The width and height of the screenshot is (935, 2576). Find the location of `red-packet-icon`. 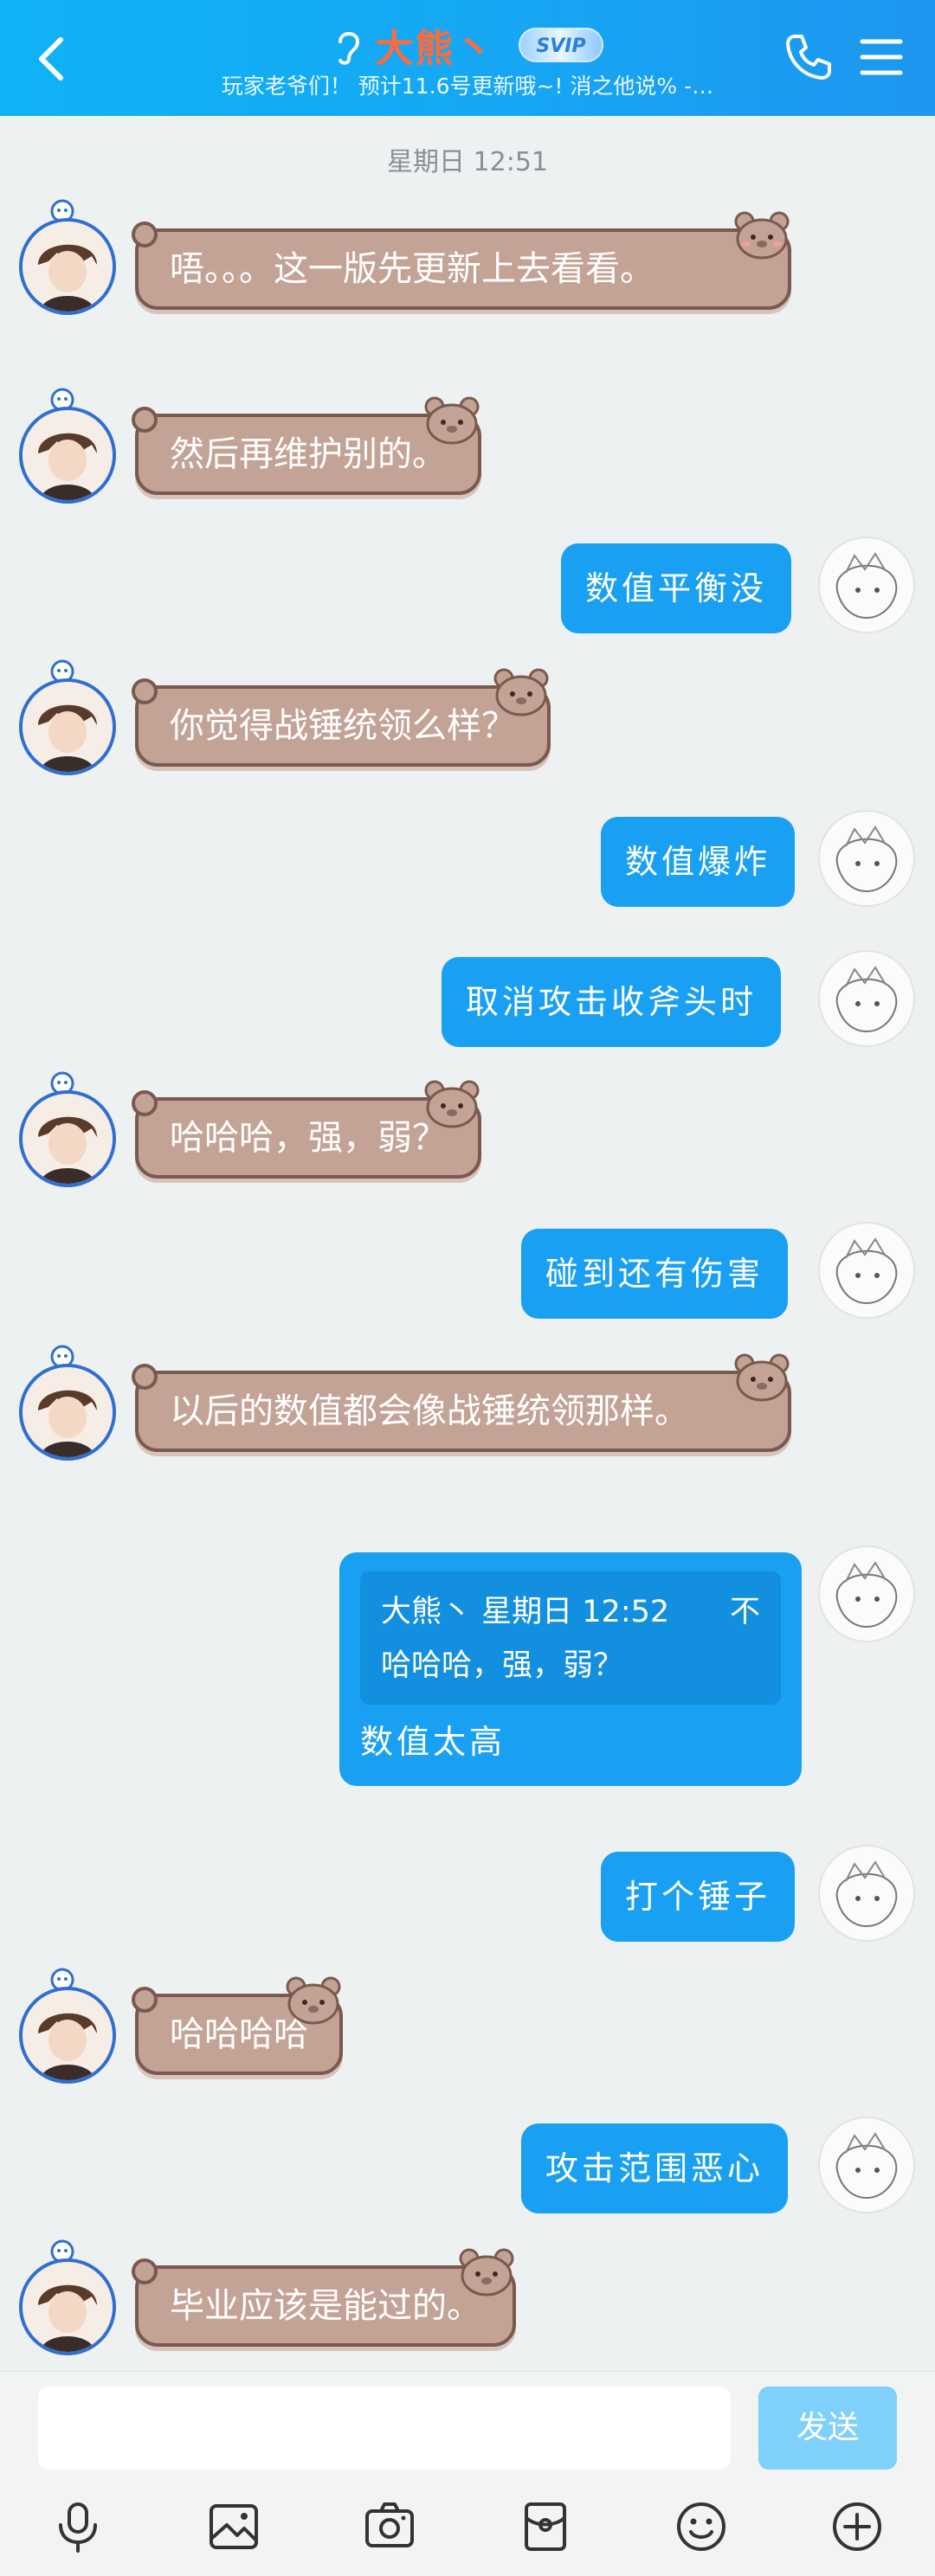

red-packet-icon is located at coordinates (545, 2527).